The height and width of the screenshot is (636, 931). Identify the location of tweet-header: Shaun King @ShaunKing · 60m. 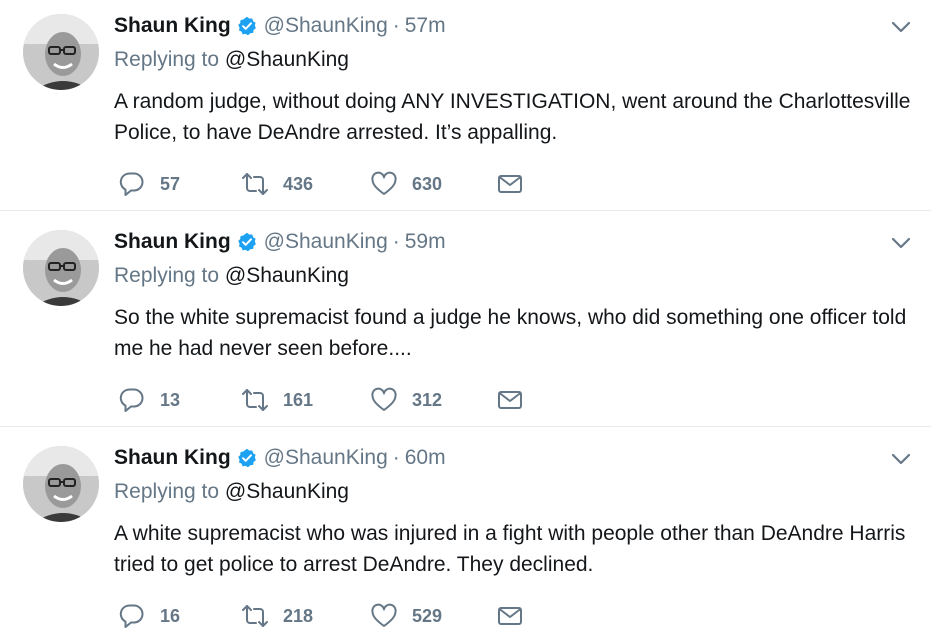
(280, 458).